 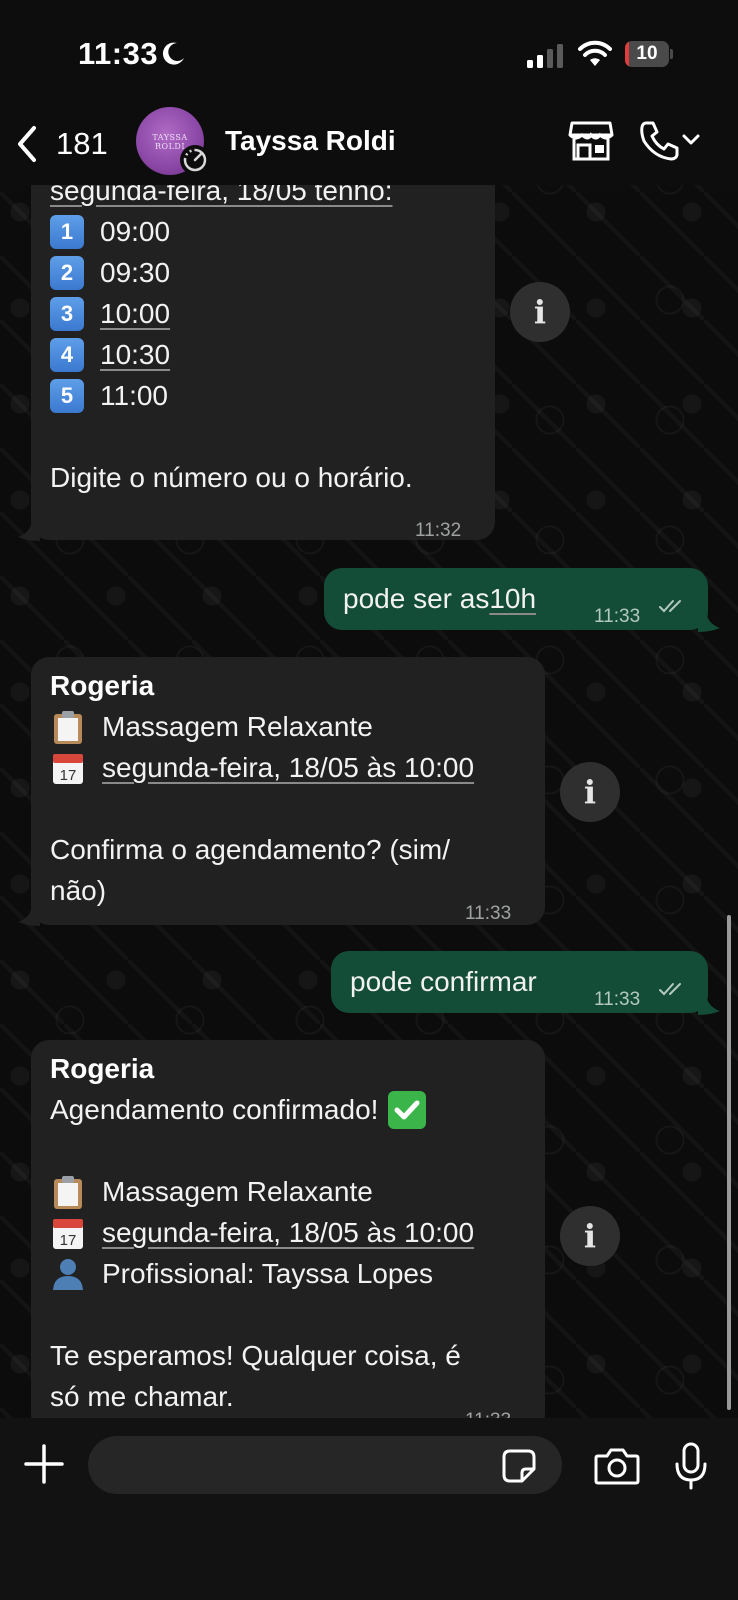 What do you see at coordinates (231, 395) in the screenshot?
I see `time-option: 5 11:00` at bounding box center [231, 395].